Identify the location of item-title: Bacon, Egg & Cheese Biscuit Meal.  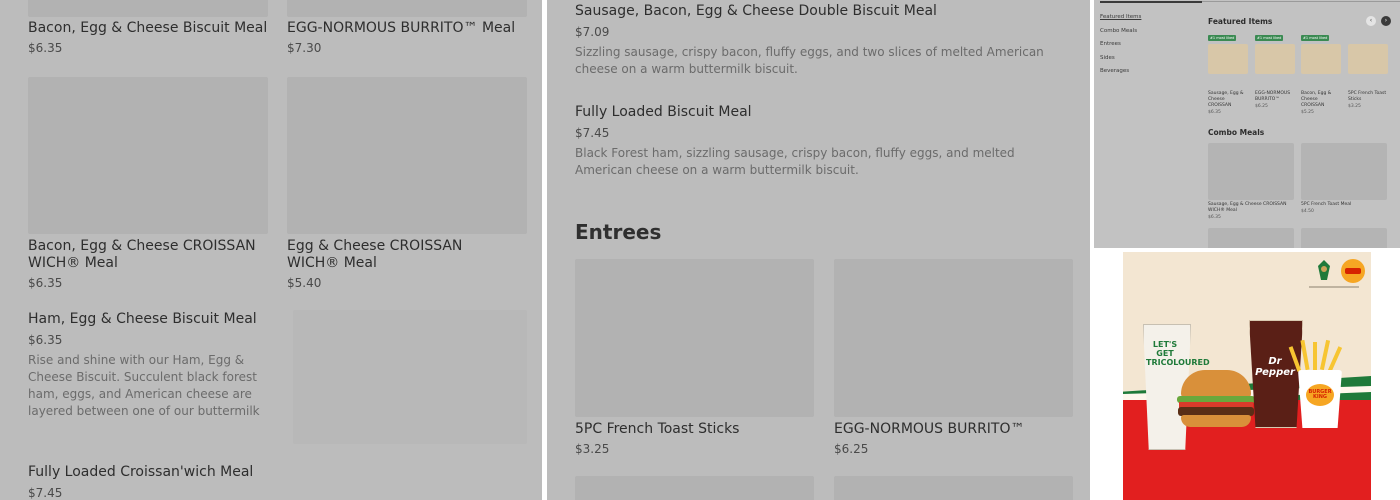
(148, 28).